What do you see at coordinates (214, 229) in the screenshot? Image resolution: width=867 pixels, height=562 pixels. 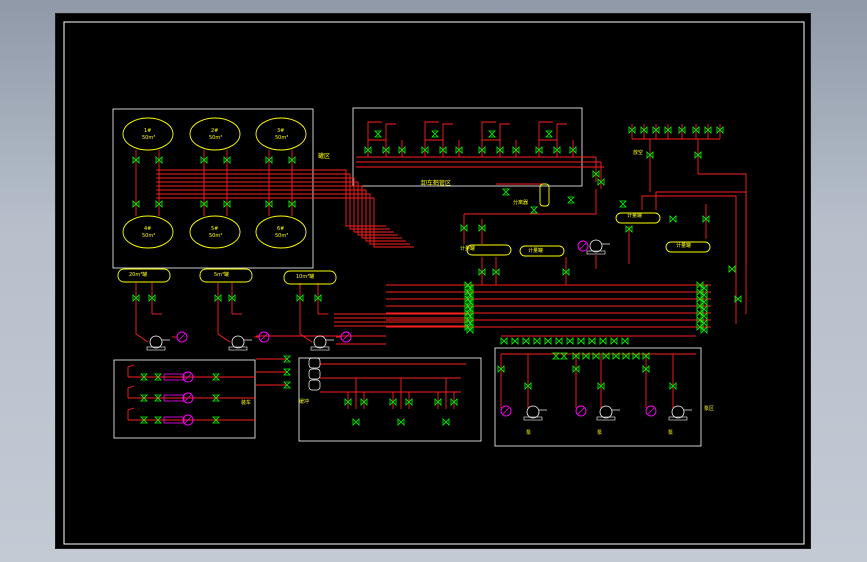 I see `tank-label: 5#` at bounding box center [214, 229].